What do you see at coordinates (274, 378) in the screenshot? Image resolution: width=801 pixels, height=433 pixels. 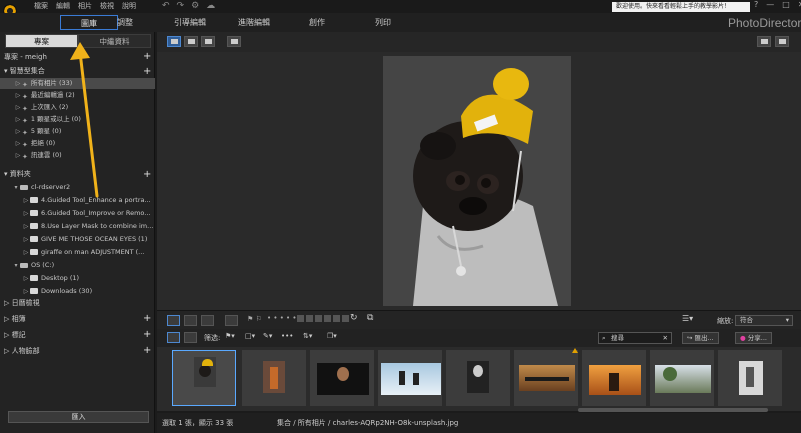 I see `thumbnail-bottle` at bounding box center [274, 378].